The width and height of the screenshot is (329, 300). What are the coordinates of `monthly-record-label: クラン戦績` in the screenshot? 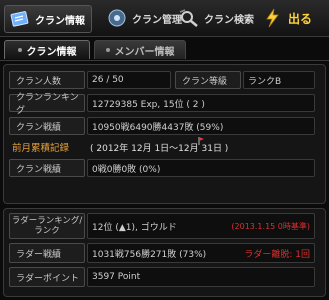 It's located at (47, 168).